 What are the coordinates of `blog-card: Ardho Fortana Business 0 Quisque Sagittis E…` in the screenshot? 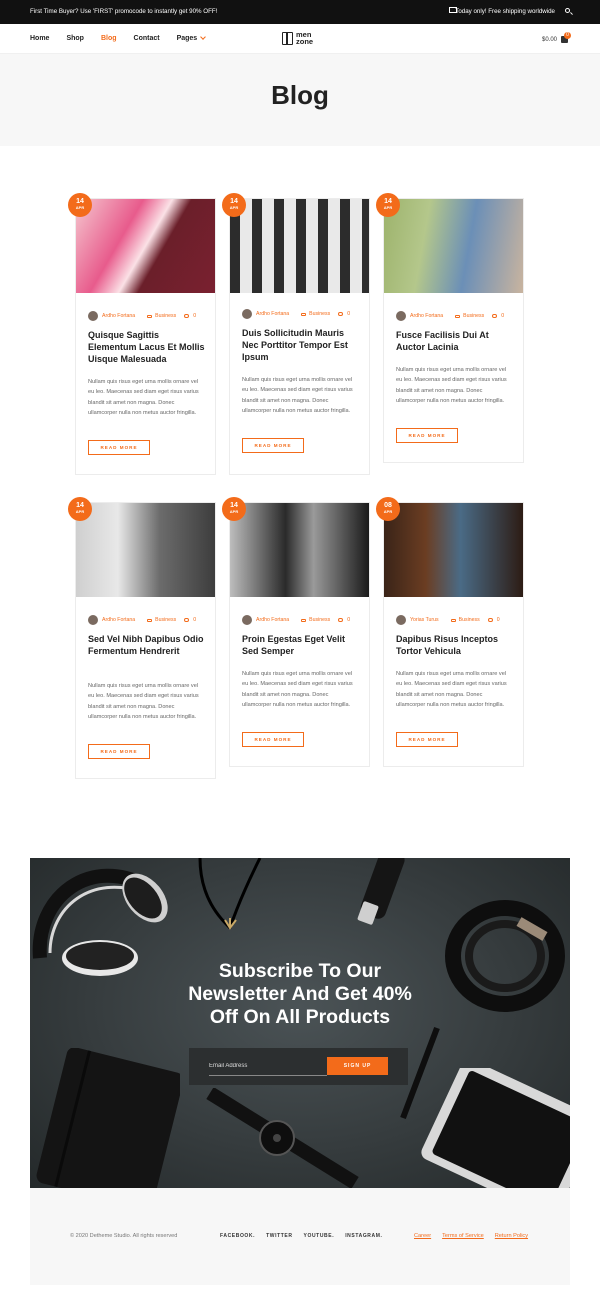 It's located at (145, 336).